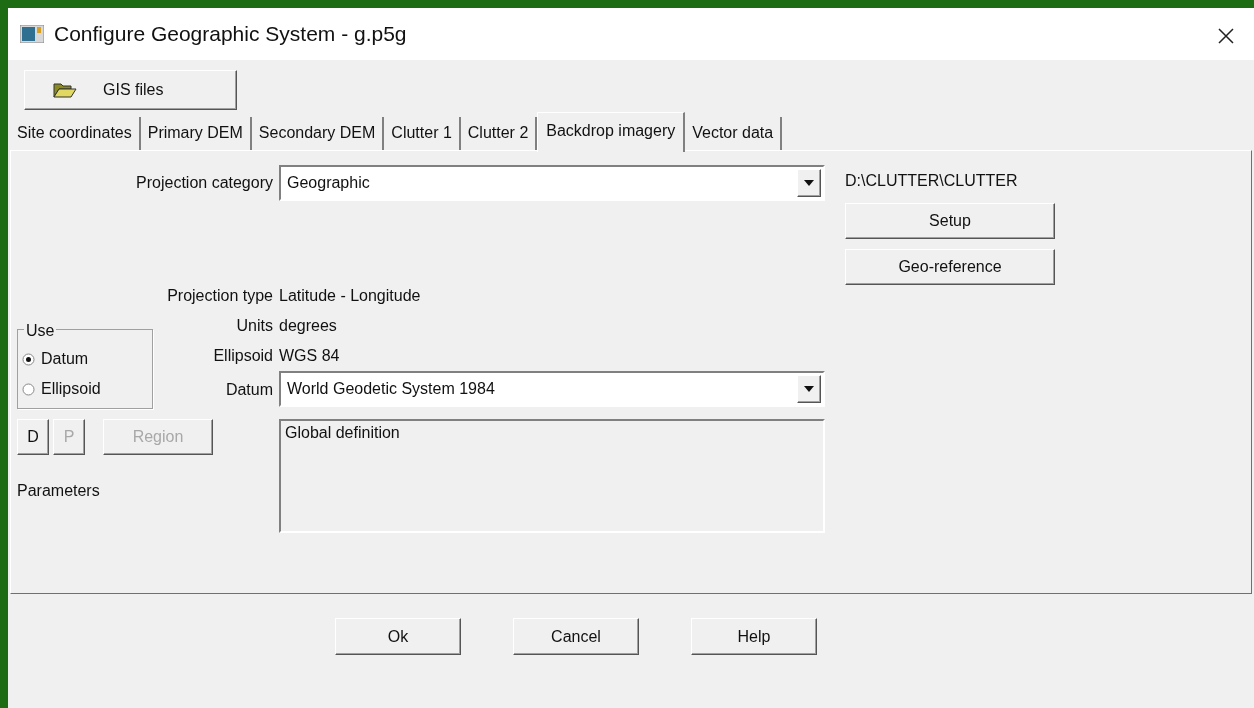 This screenshot has height=708, width=1254. I want to click on field-value: degrees, so click(308, 326).